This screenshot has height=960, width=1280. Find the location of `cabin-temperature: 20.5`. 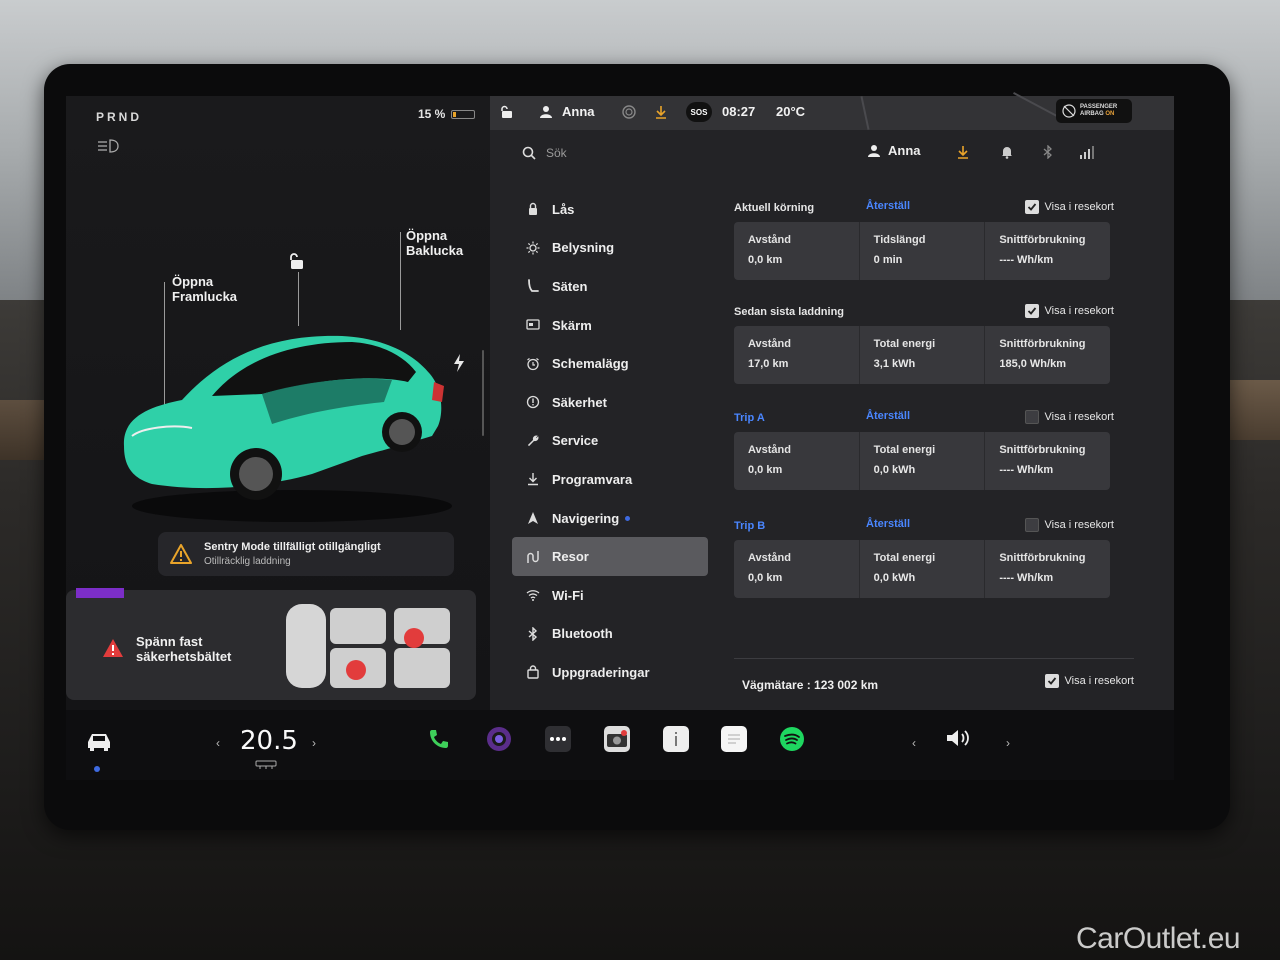

cabin-temperature: 20.5 is located at coordinates (269, 741).